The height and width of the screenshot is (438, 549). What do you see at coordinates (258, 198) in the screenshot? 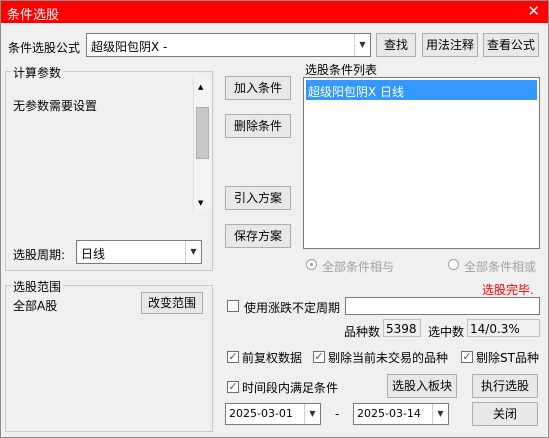
I see `import-scheme-button: 引入方案` at bounding box center [258, 198].